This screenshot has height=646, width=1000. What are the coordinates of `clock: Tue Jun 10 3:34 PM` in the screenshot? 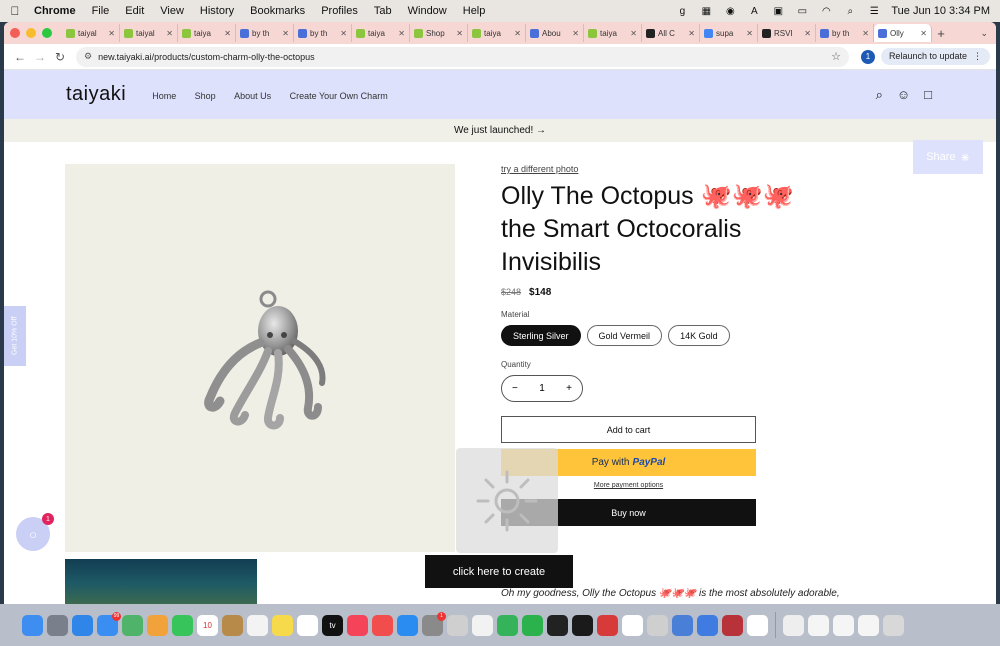 It's located at (940, 11).